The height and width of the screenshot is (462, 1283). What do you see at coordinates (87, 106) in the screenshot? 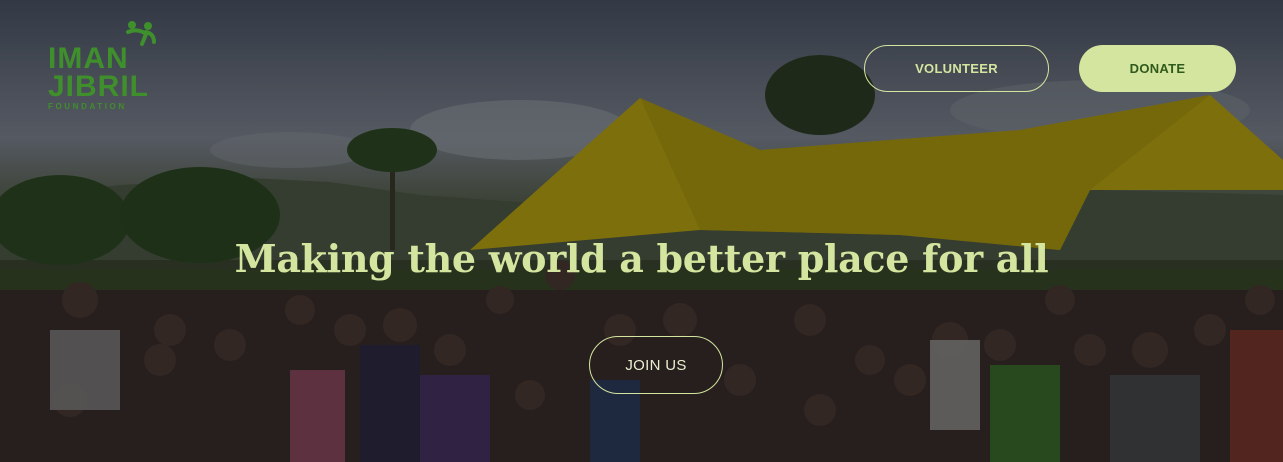
I see `logo-subtitle: FOUNDATION` at bounding box center [87, 106].